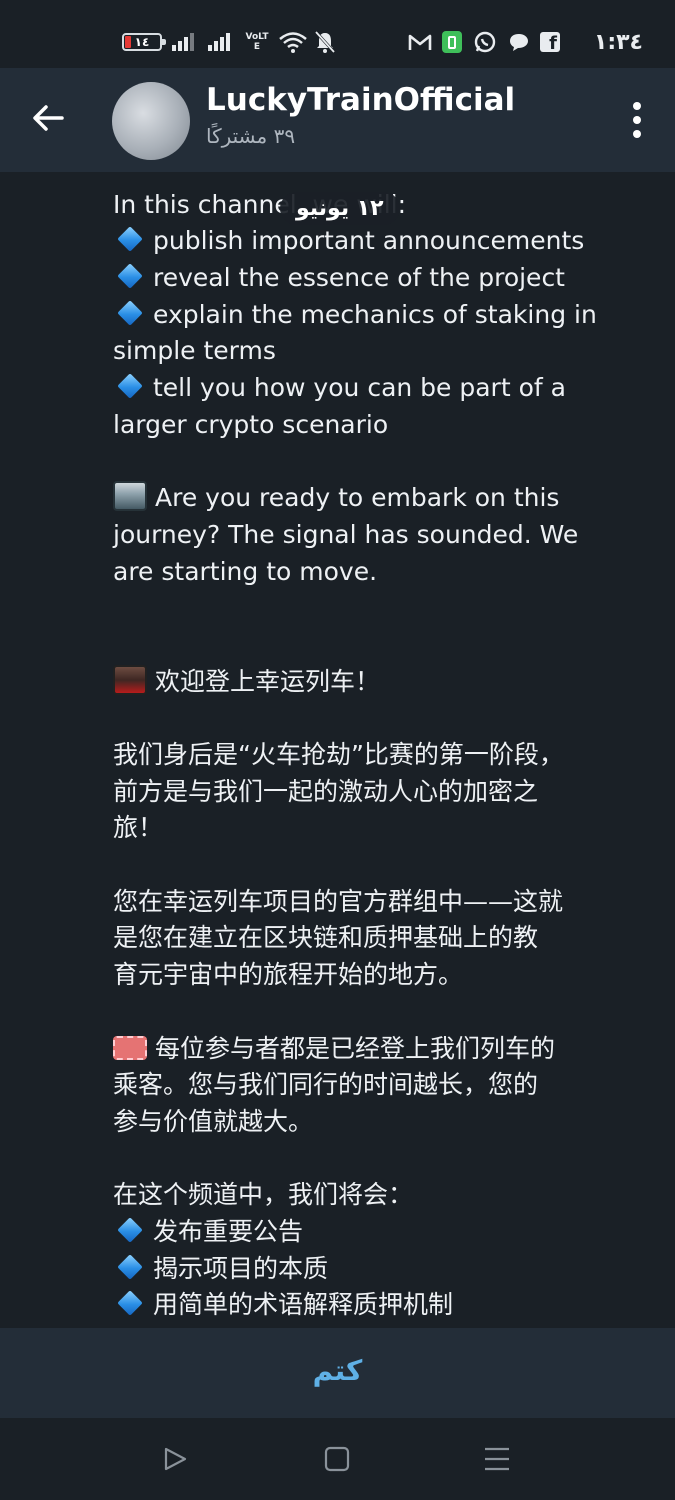  I want to click on message-text: 是您在建立在区块链和质押基础上的教, so click(326, 938).